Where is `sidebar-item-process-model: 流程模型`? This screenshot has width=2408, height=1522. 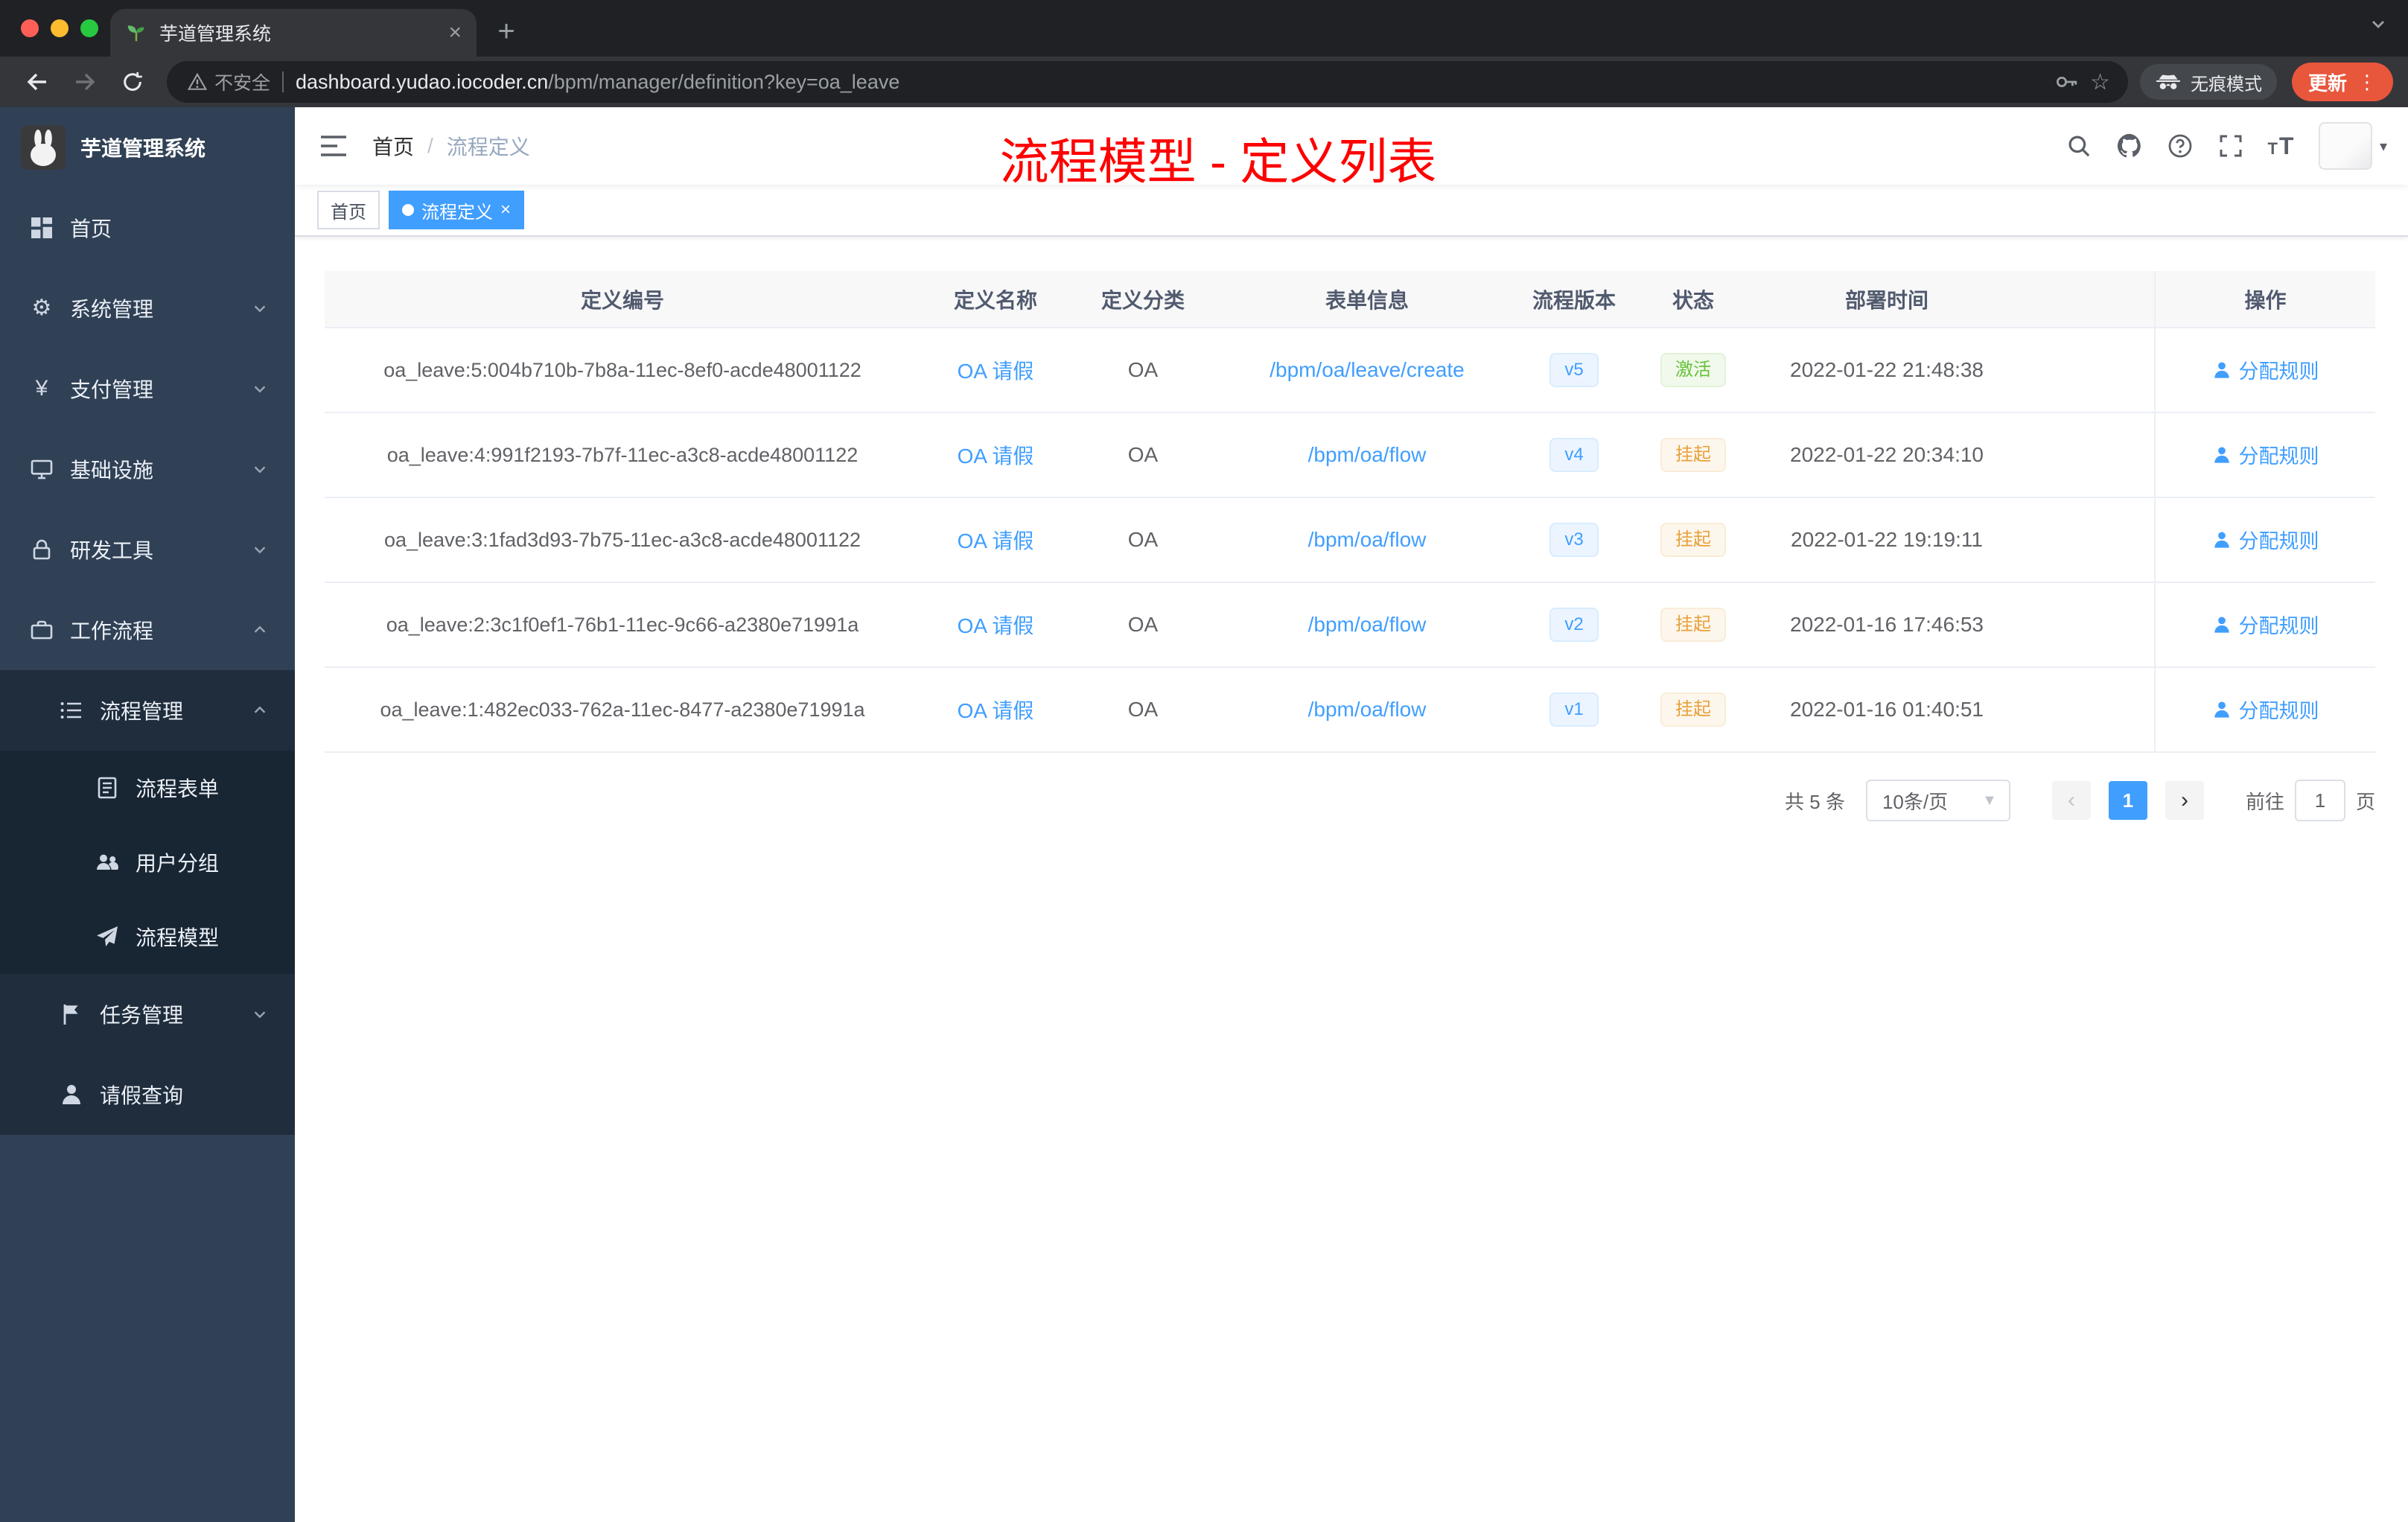 sidebar-item-process-model: 流程模型 is located at coordinates (147, 936).